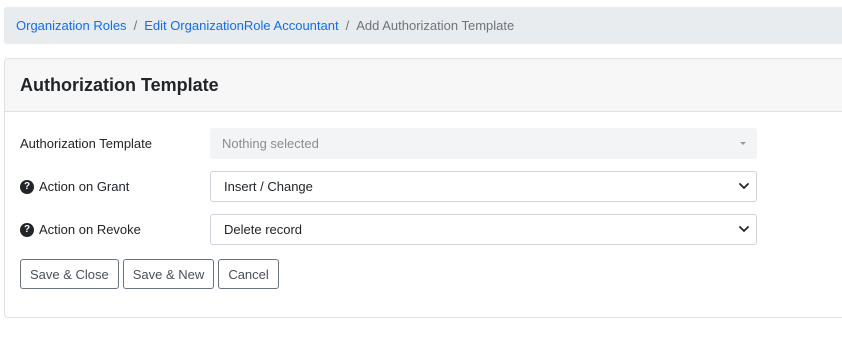  I want to click on breadcrumb-edit-organization-role: Edit OrganizationRole Accountant, so click(241, 25).